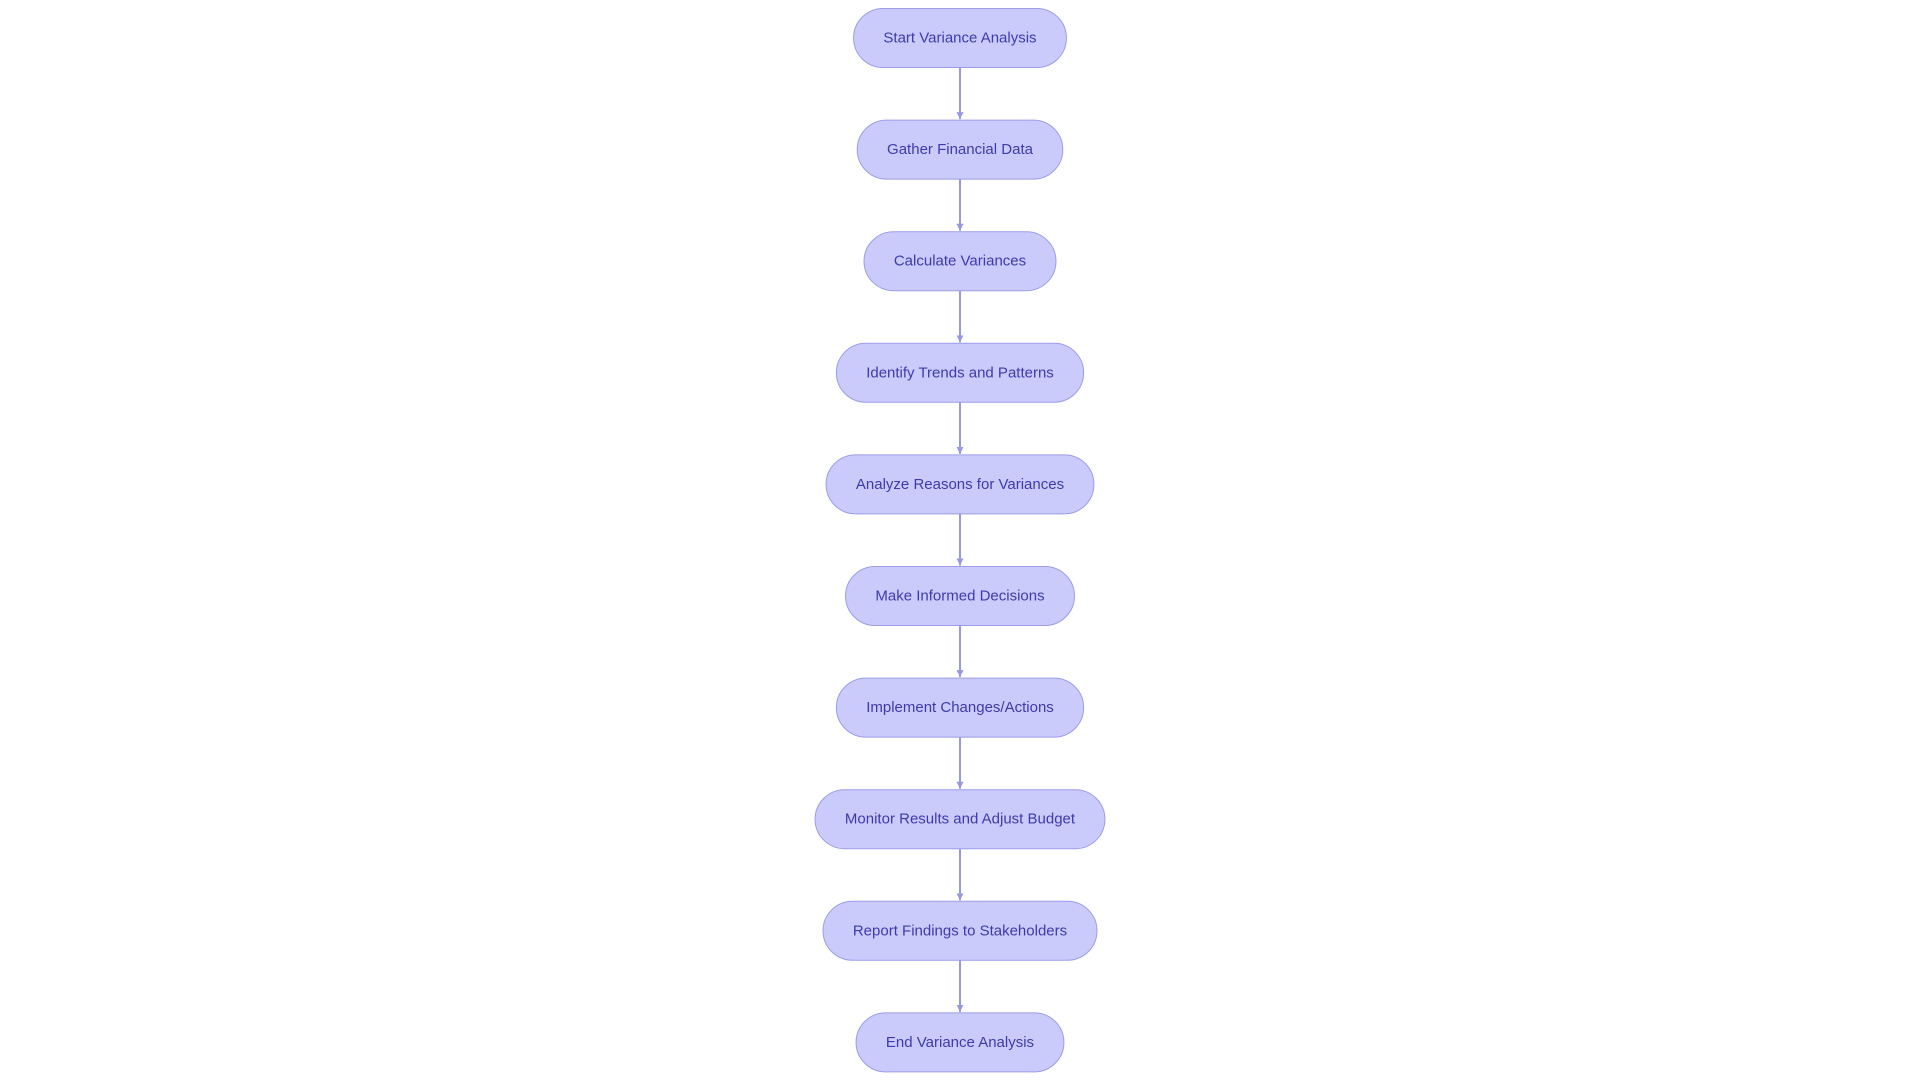 This screenshot has width=1920, height=1080. I want to click on flow-node-analyze: Analyze Reasons for Variances, so click(960, 484).